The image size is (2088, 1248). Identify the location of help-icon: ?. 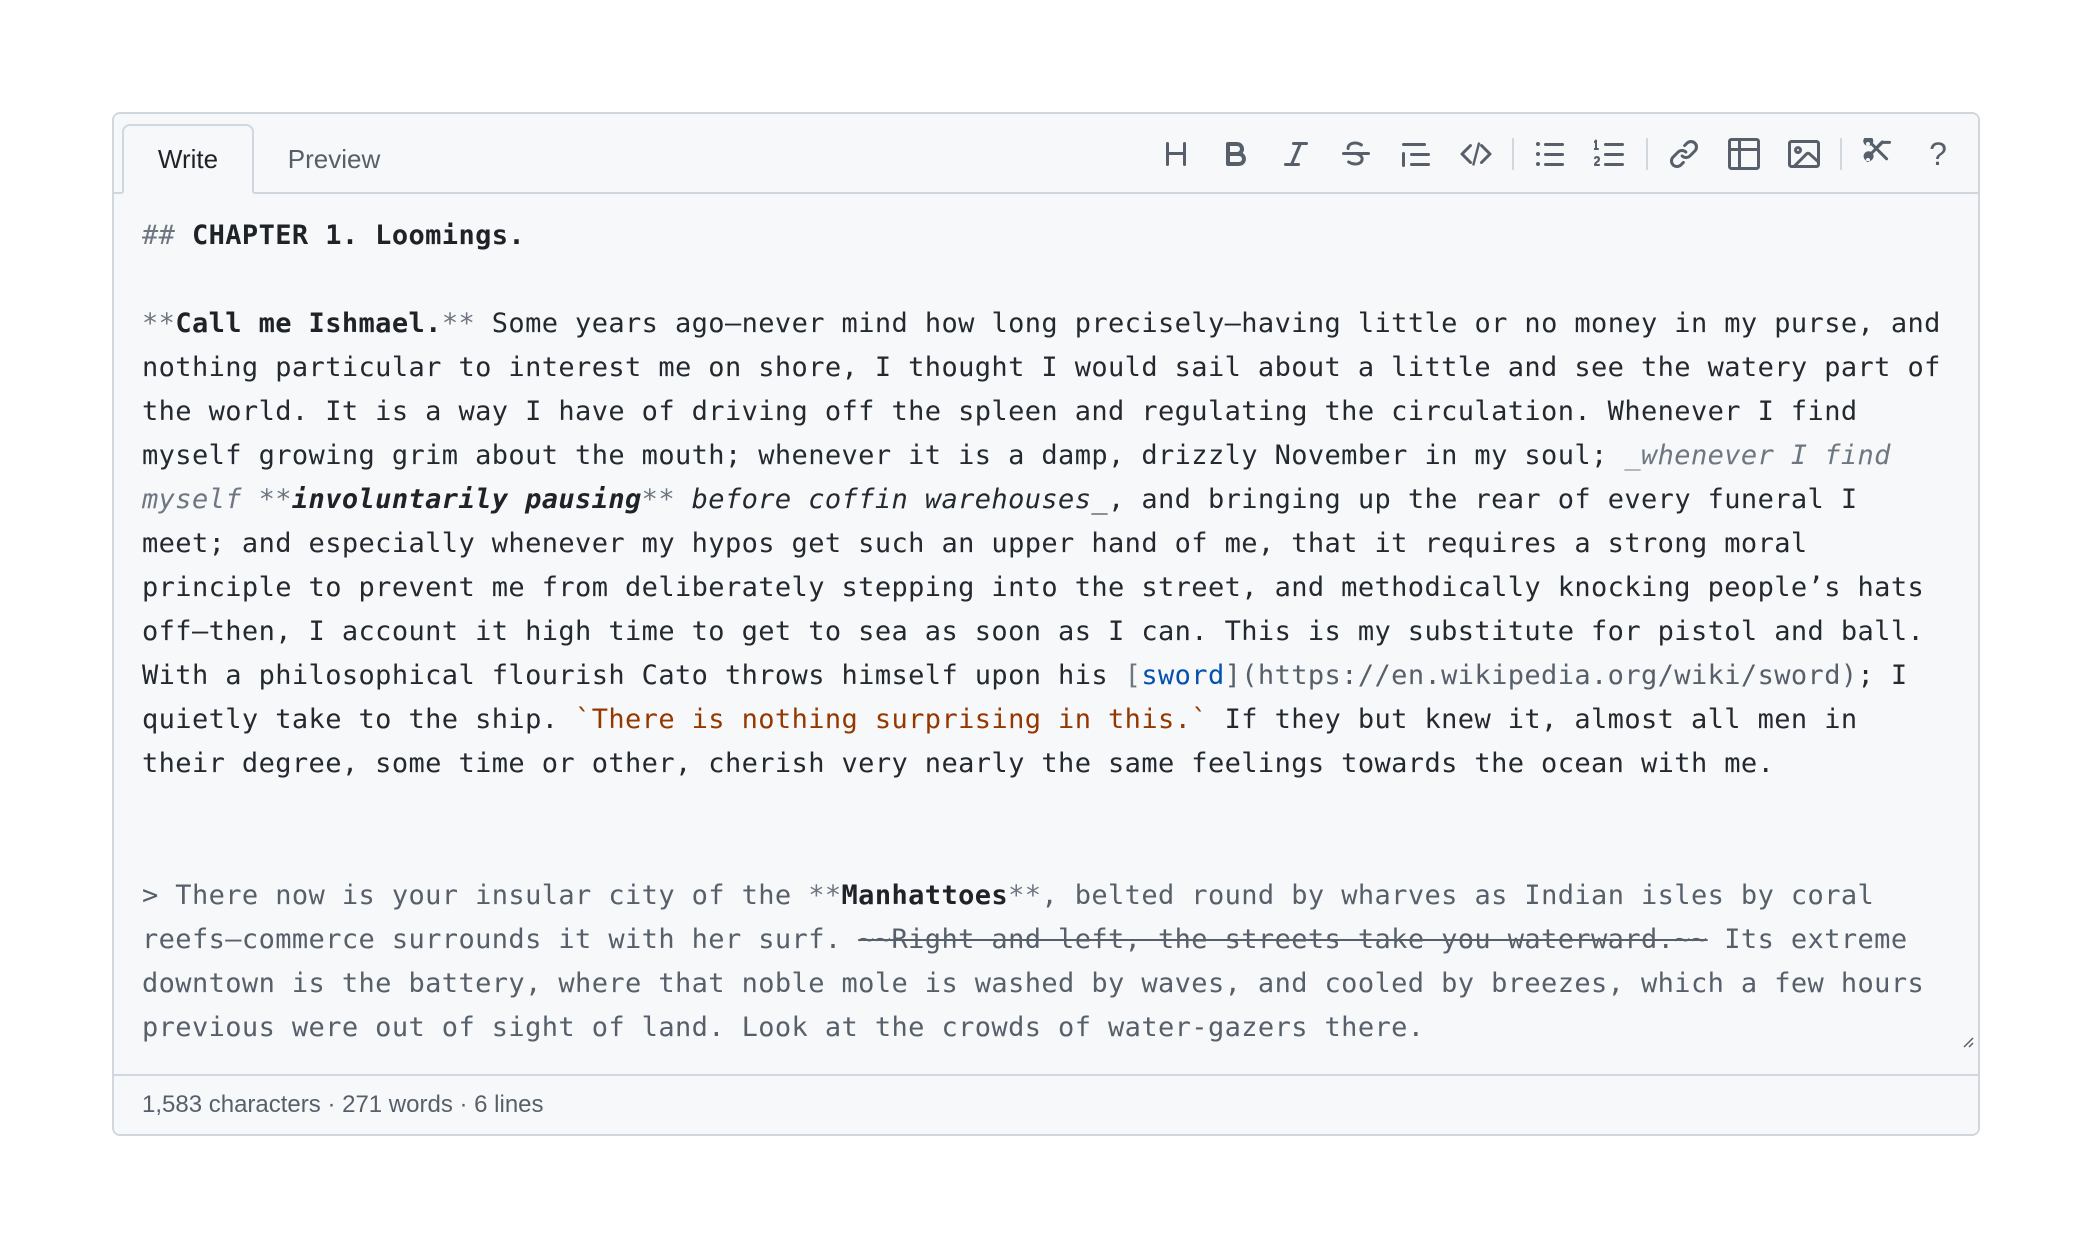
(1938, 153).